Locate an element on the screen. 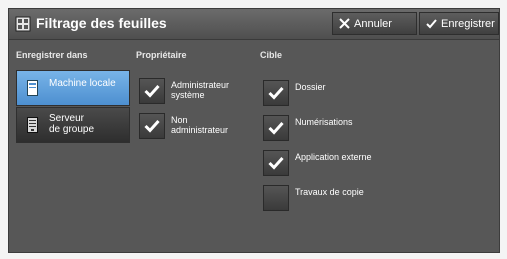 The width and height of the screenshot is (507, 259). x-icon is located at coordinates (344, 23).